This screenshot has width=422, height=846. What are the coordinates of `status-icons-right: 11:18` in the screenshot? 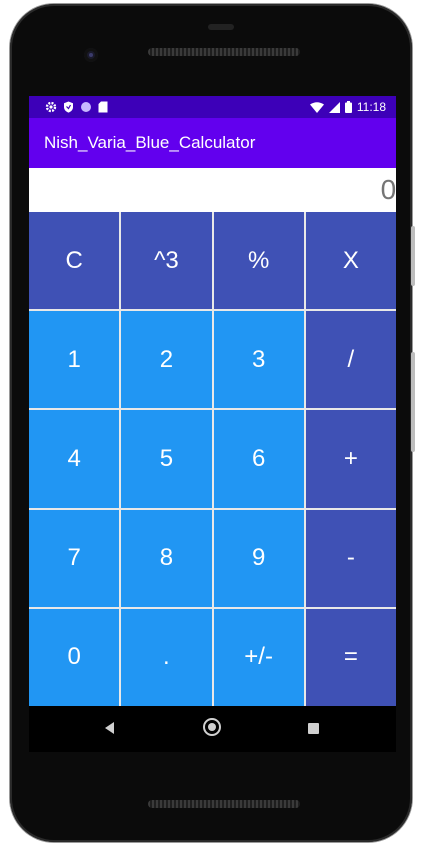 It's located at (352, 107).